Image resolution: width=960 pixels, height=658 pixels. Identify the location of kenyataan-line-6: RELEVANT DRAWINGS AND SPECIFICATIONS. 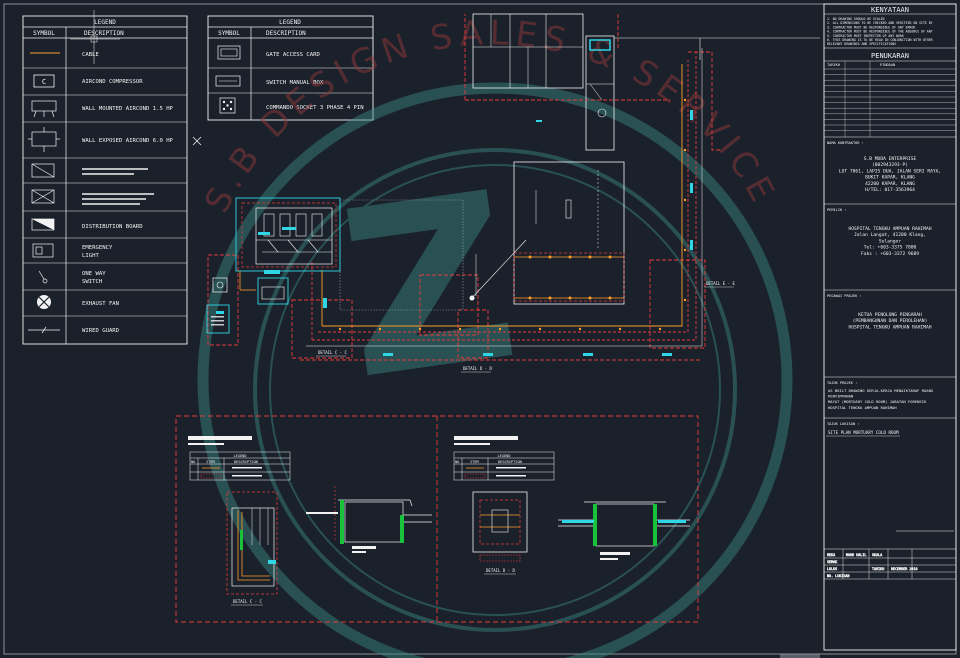
(861, 44).